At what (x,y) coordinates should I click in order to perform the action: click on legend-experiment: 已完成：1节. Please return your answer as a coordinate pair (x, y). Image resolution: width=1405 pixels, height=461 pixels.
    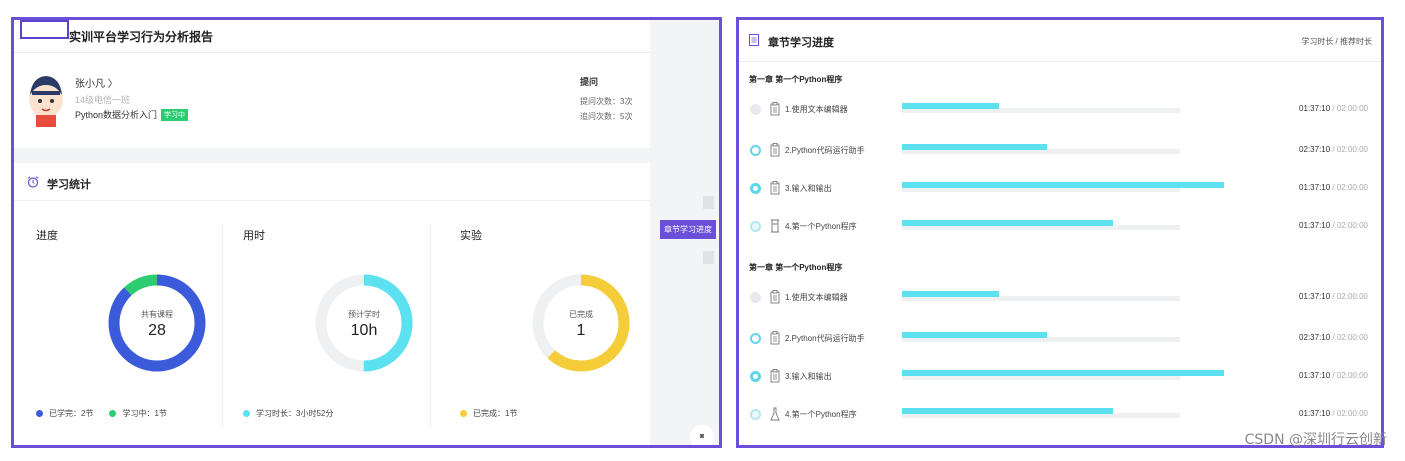
    Looking at the image, I should click on (488, 413).